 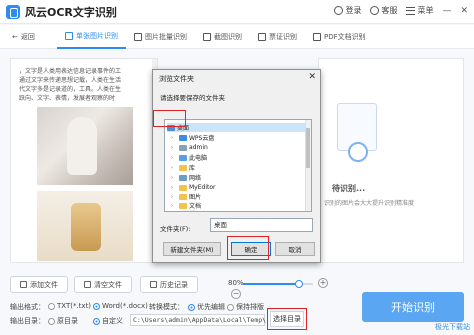 I want to click on headset-icon, so click(x=375, y=10).